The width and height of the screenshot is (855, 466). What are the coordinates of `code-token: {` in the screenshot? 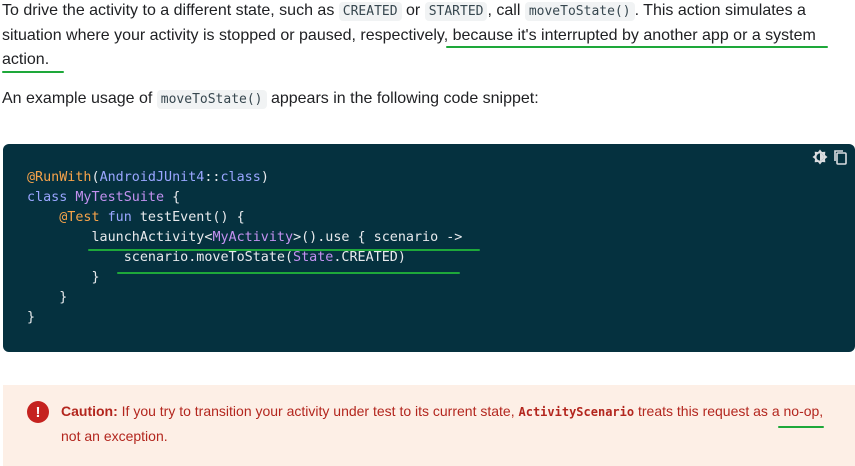 It's located at (172, 197).